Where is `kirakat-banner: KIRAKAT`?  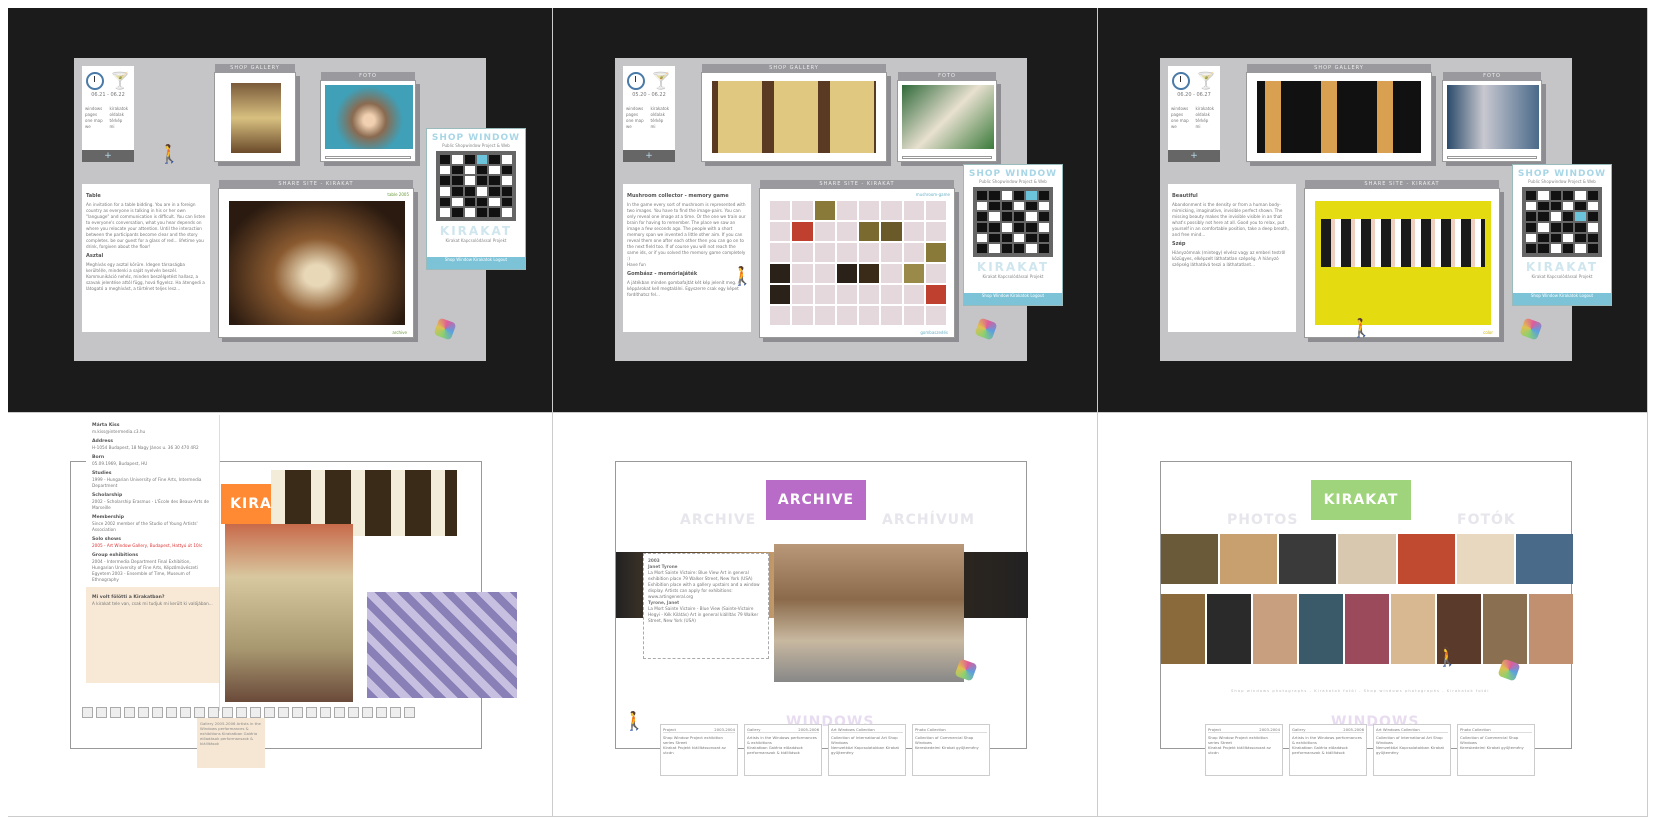
kirakat-banner: KIRAKAT is located at coordinates (1361, 500).